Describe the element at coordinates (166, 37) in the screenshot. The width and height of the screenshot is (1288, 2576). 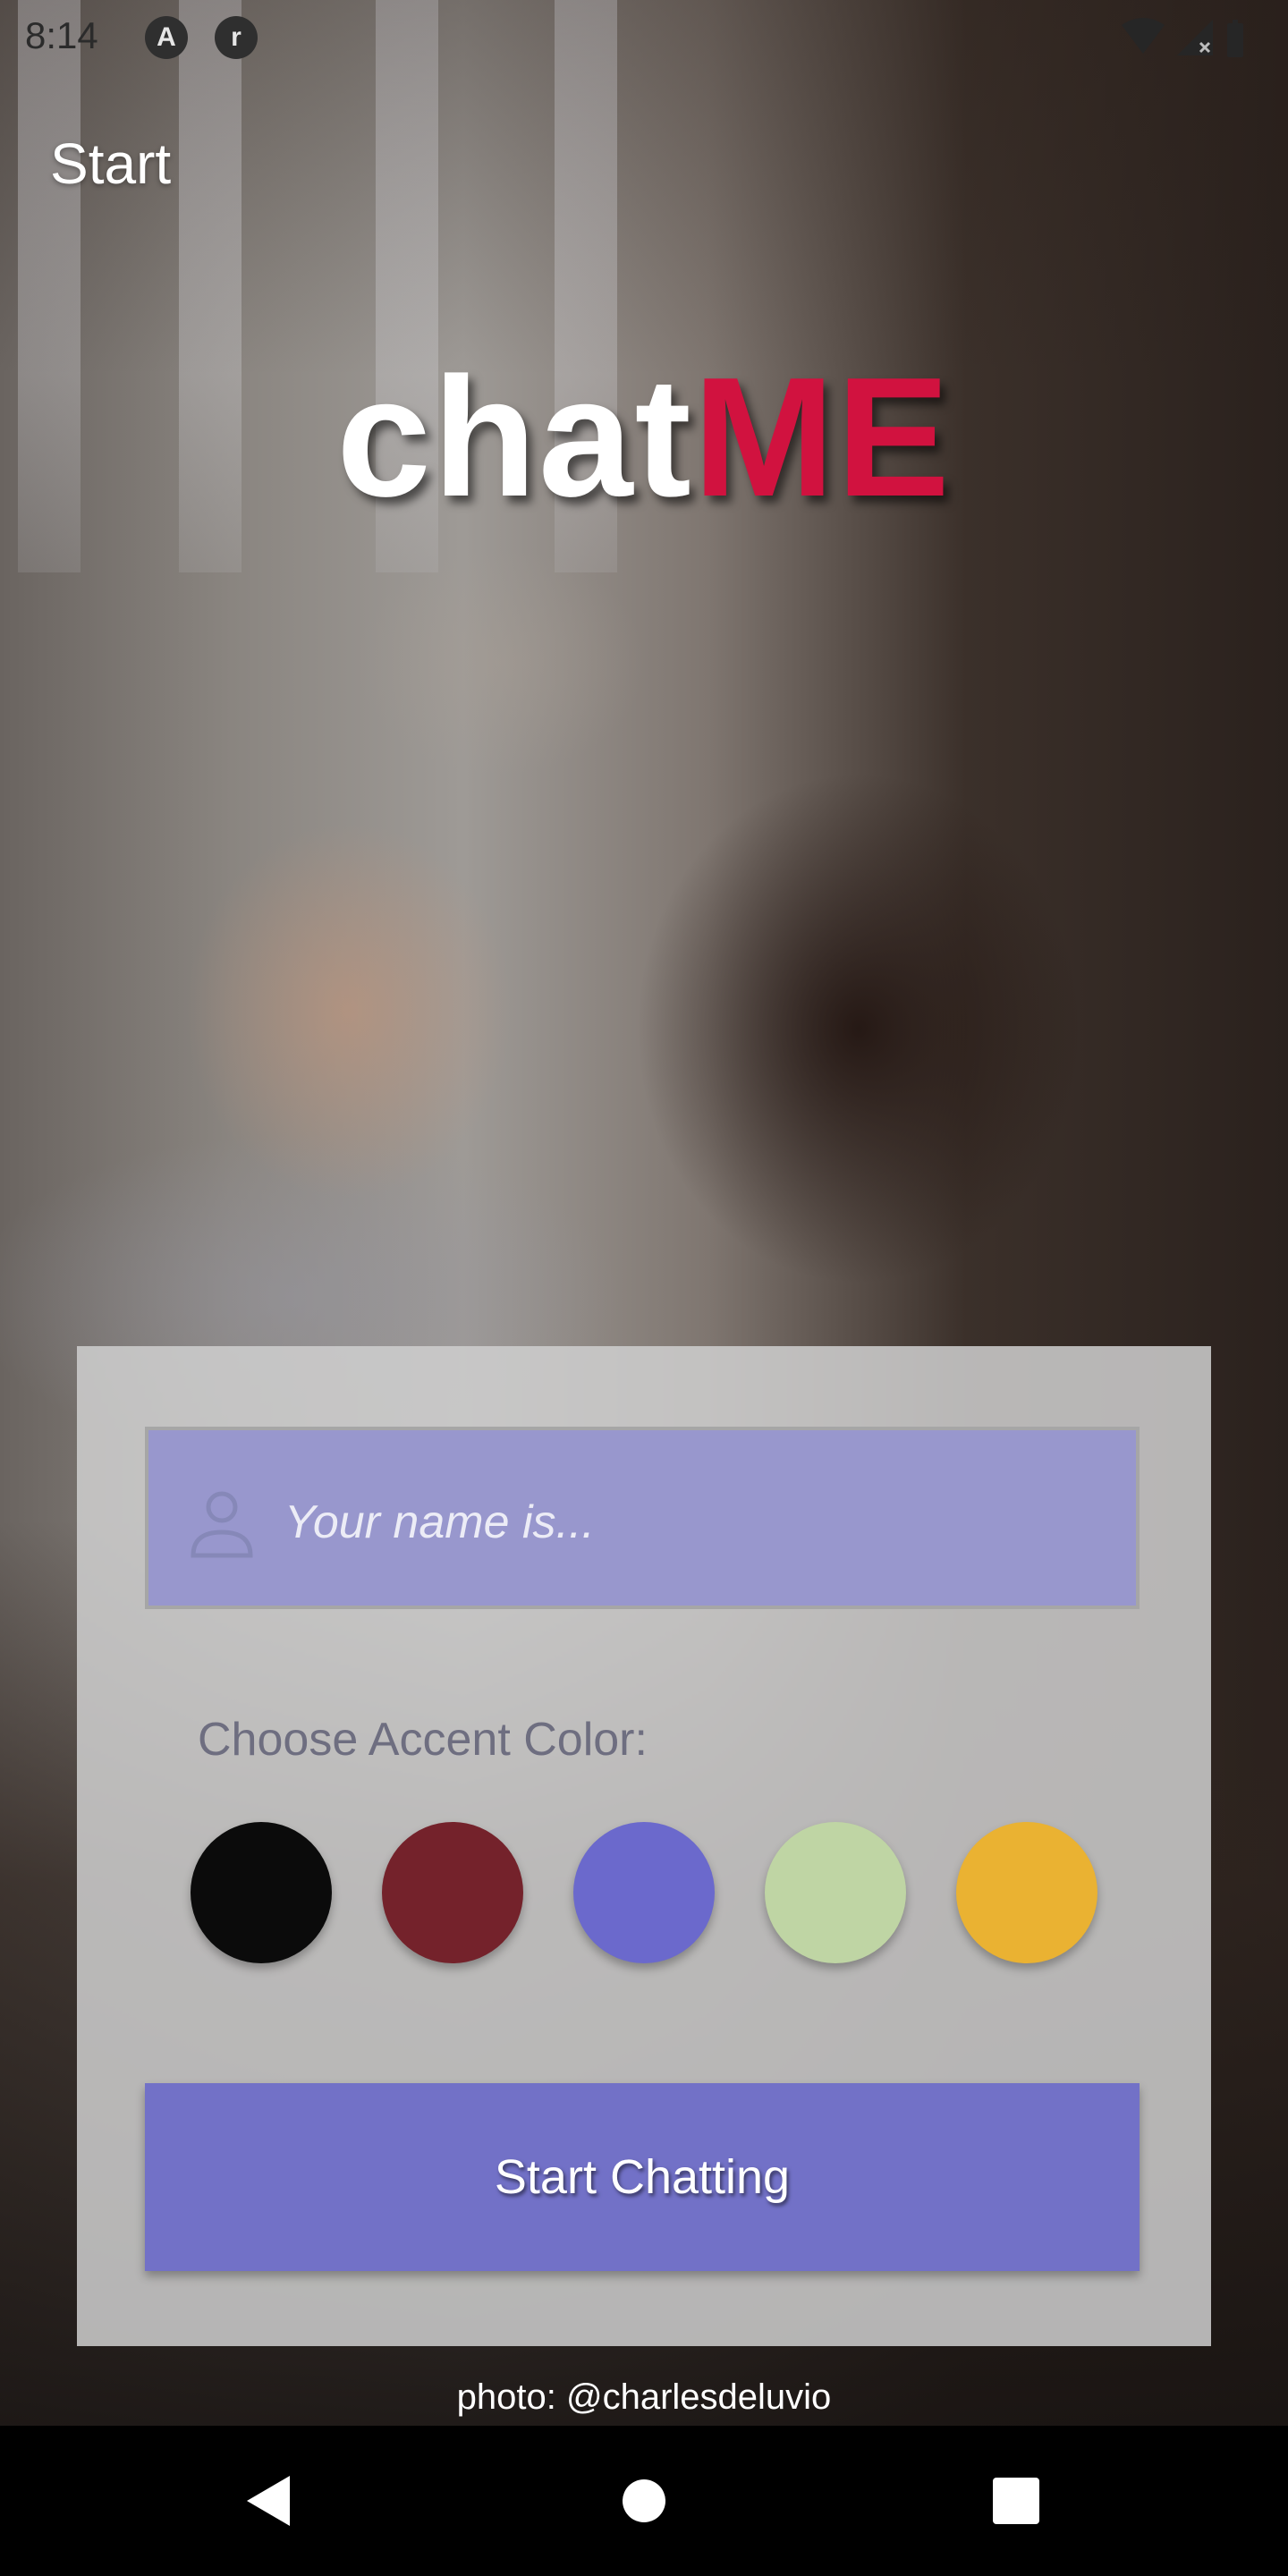
I see `notification-app-icon: A` at that location.